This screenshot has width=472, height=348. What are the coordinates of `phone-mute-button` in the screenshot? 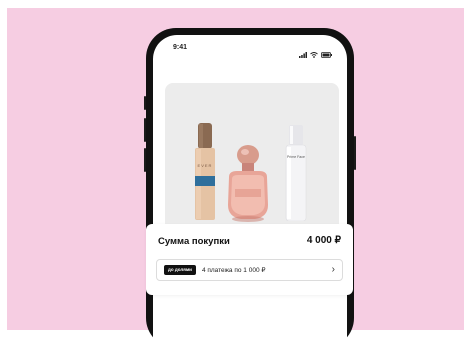 It's located at (145, 103).